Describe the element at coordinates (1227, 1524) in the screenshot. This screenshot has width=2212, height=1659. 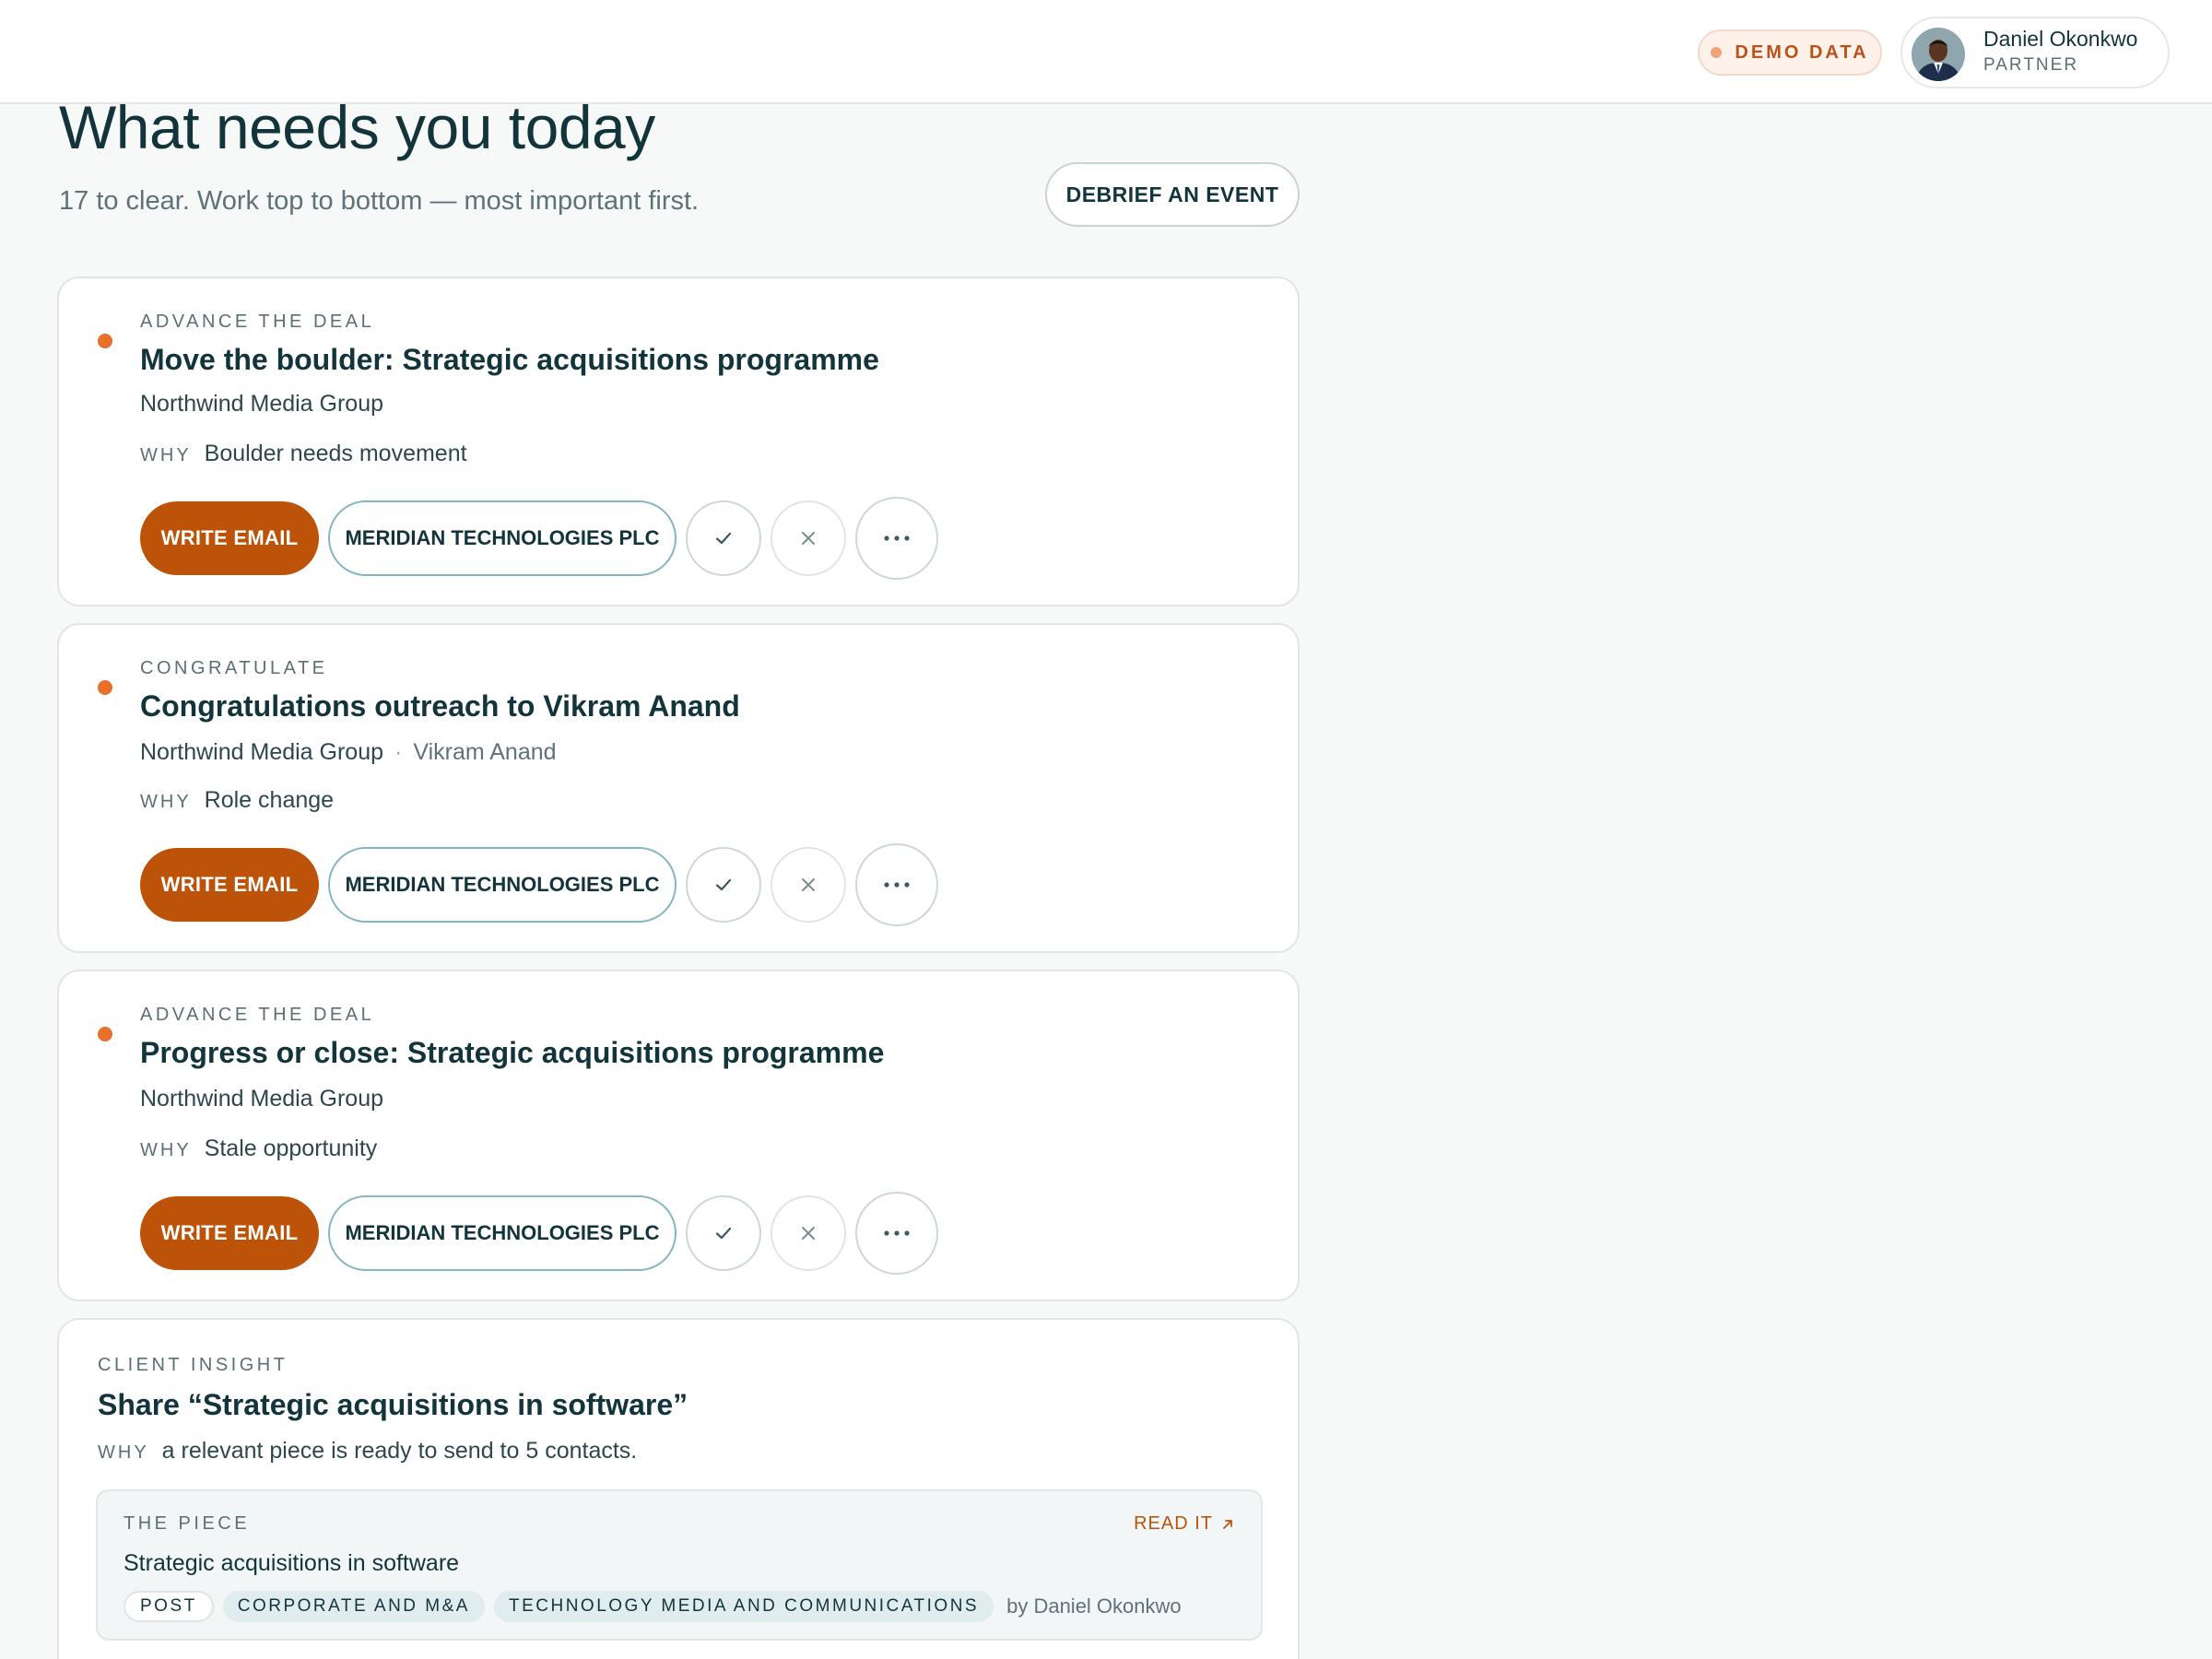
I see `arrow-up-right-icon` at that location.